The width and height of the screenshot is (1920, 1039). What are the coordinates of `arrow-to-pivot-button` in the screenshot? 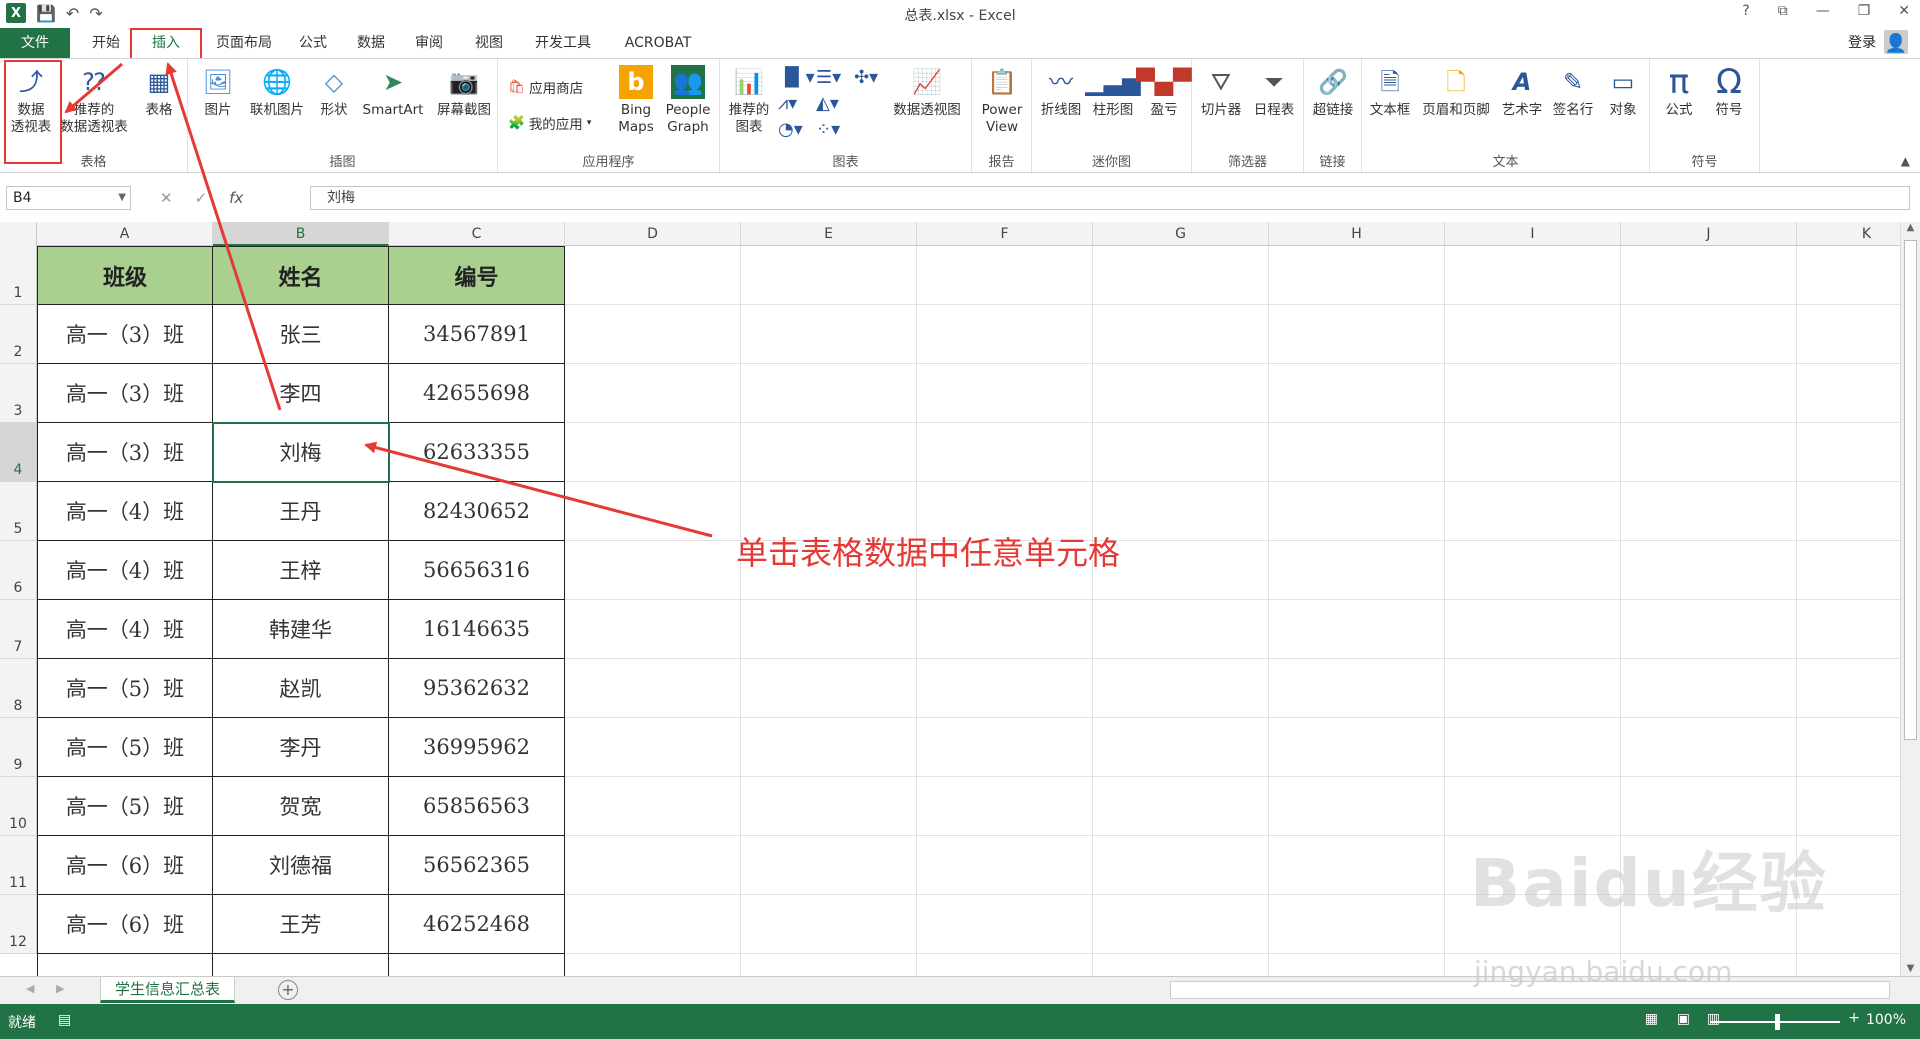 It's located at (93, 88).